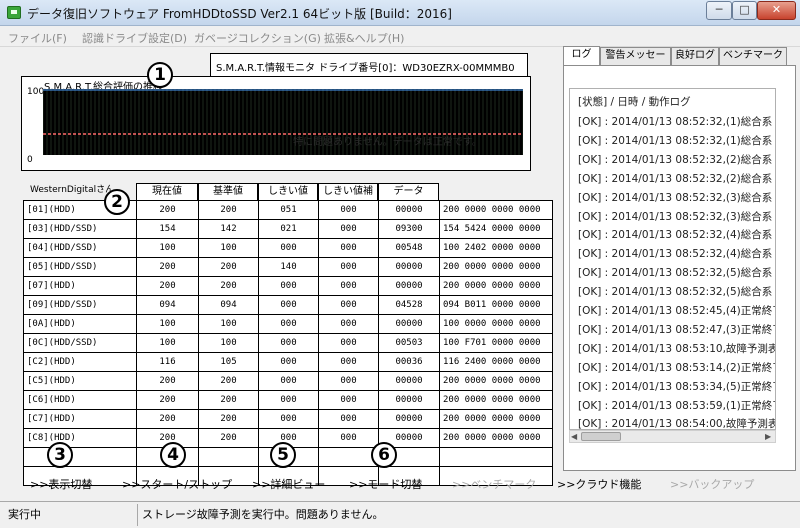  Describe the element at coordinates (288, 229) in the screenshot. I see `table-cell: 021` at that location.